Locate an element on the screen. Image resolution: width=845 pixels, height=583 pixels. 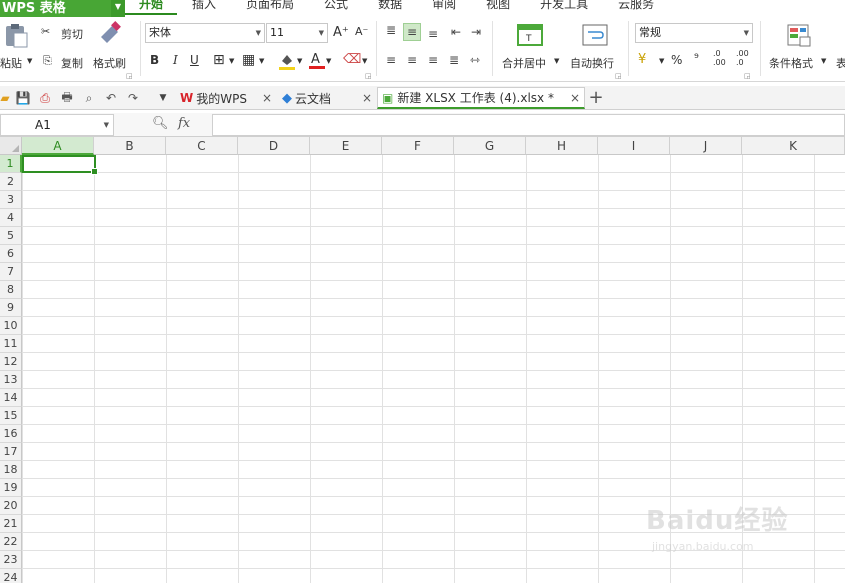
app-menu-button: WPS 表格 ▼ is located at coordinates (62, 8).